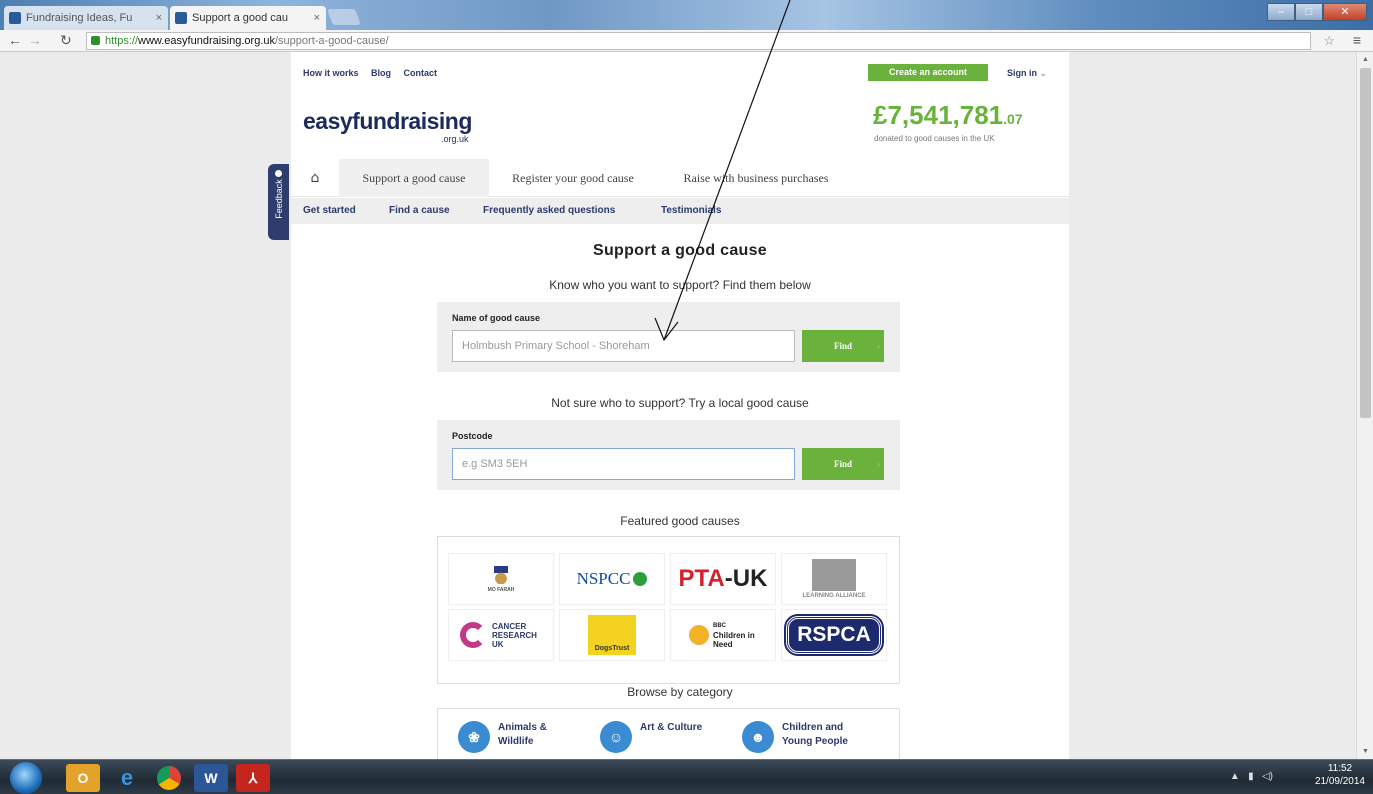 The width and height of the screenshot is (1373, 794). I want to click on scroll-up-icon: ▲, so click(1365, 59).